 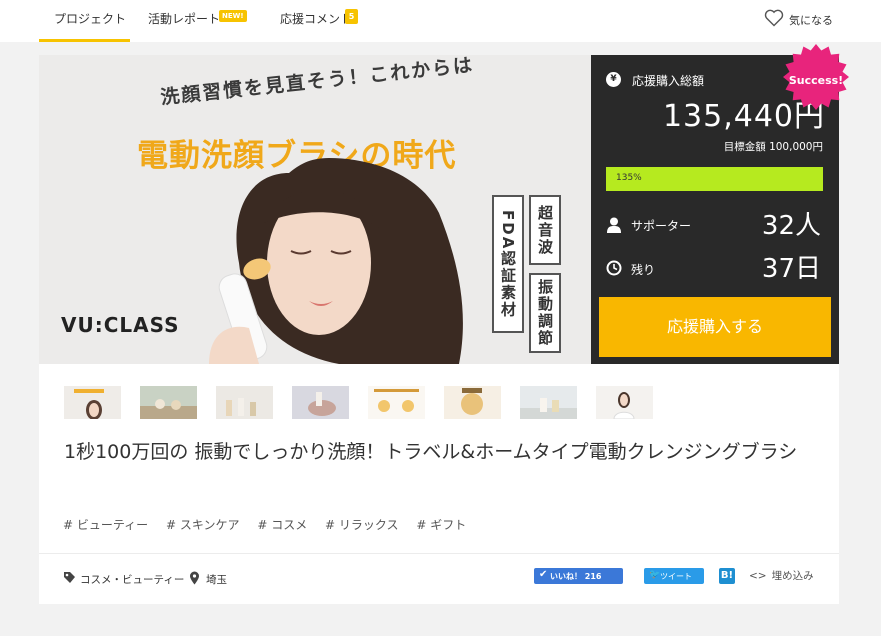 I want to click on tweet-button: 🐦 ツイート, so click(x=674, y=576).